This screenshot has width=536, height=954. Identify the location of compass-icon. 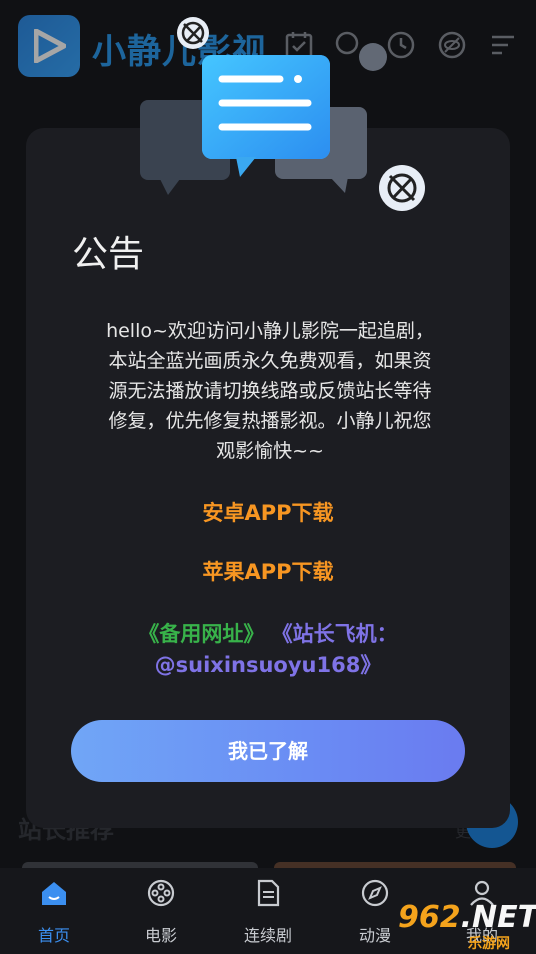
(375, 893).